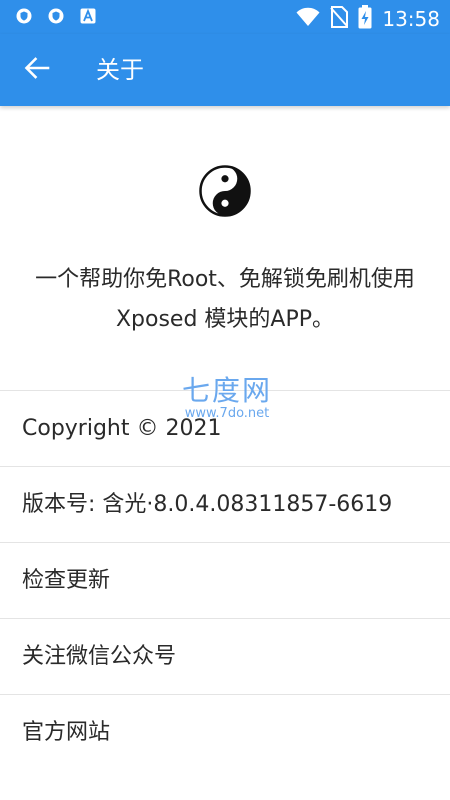 Image resolution: width=450 pixels, height=800 pixels. I want to click on list-item-check-update: 检查更新, so click(225, 580).